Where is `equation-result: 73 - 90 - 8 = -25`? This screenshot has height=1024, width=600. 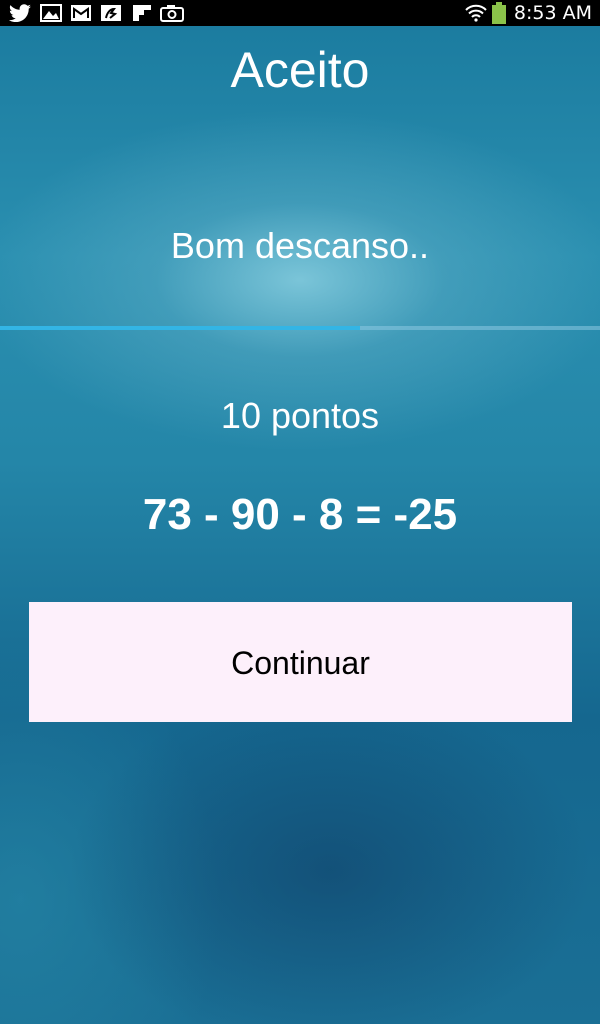
equation-result: 73 - 90 - 8 = -25 is located at coordinates (300, 514).